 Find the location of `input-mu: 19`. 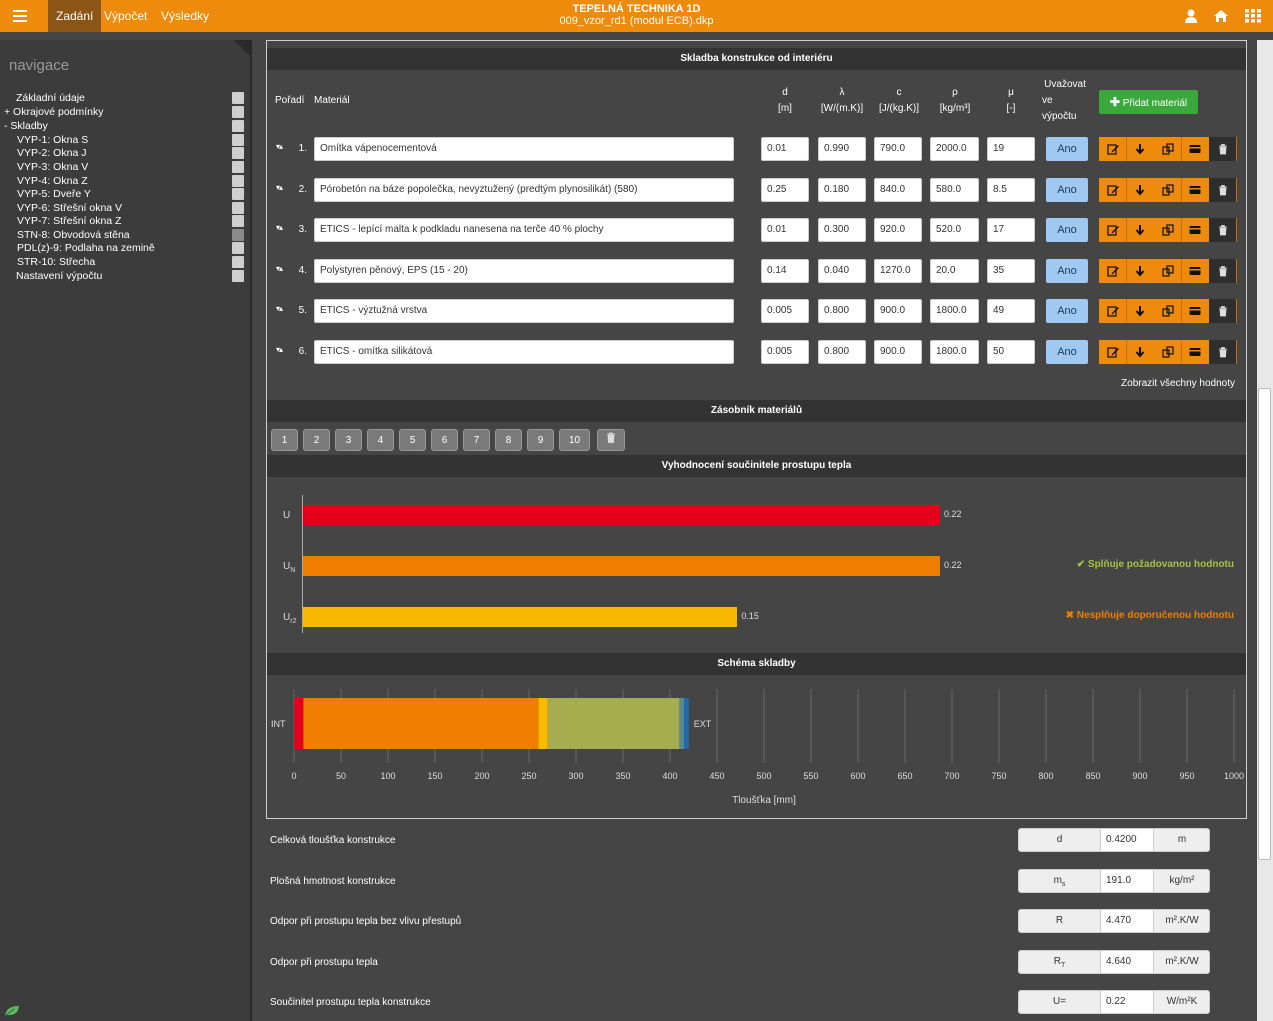

input-mu: 19 is located at coordinates (1011, 149).